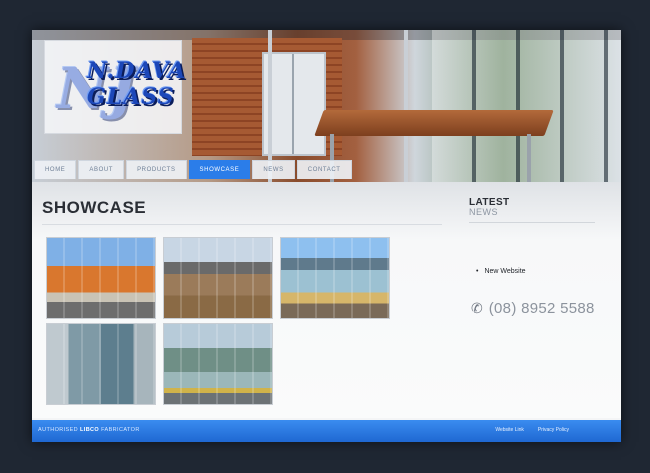  I want to click on latest-news-heading: LATEST NEWS, so click(489, 207).